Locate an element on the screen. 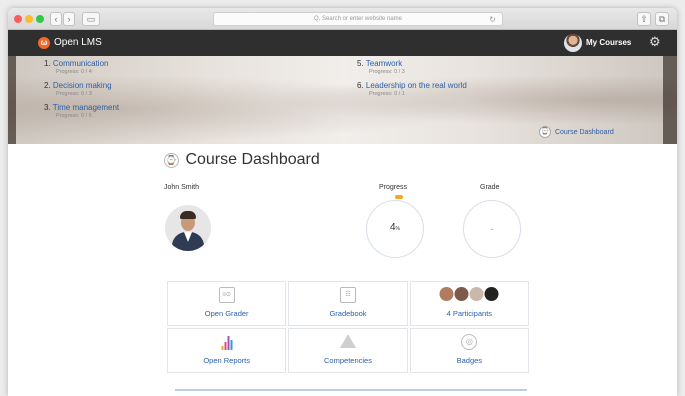  tile-label: Gradebook is located at coordinates (348, 313).